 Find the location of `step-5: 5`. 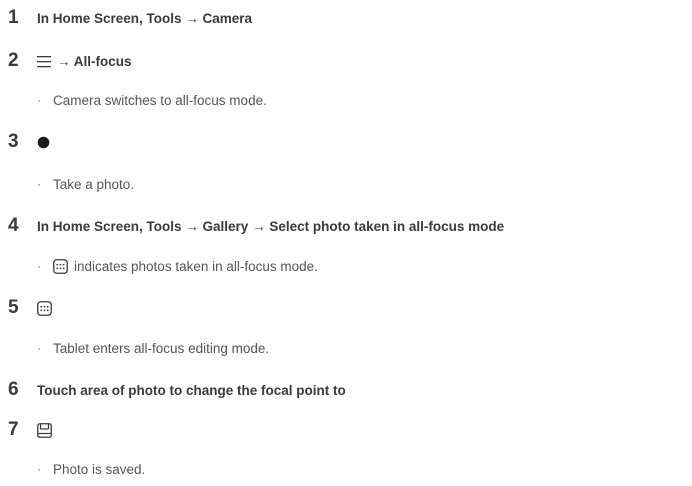

step-5: 5 is located at coordinates (346, 308).